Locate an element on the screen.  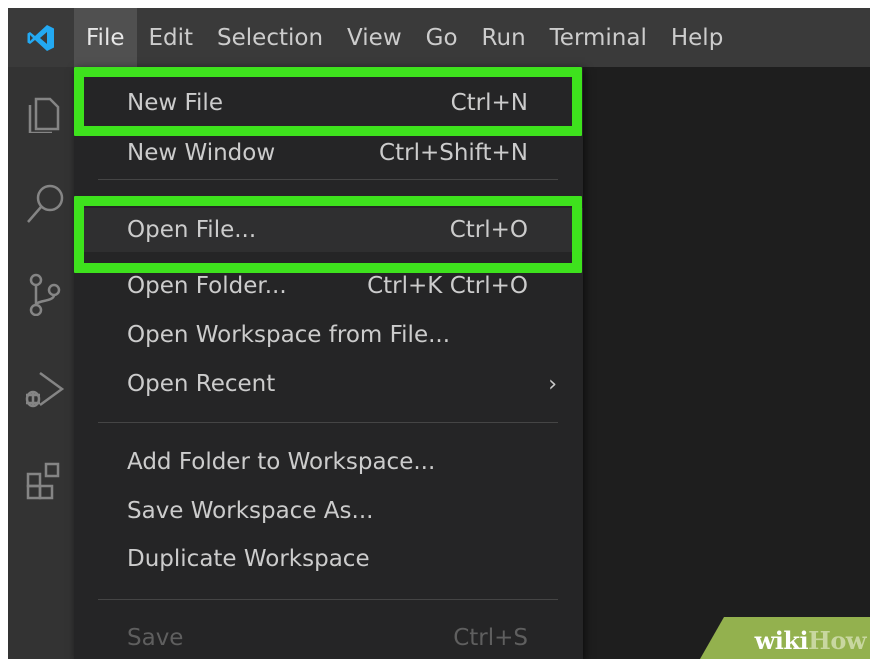
menu-item-shortcut: Ctrl+Shift+N is located at coordinates (453, 153).